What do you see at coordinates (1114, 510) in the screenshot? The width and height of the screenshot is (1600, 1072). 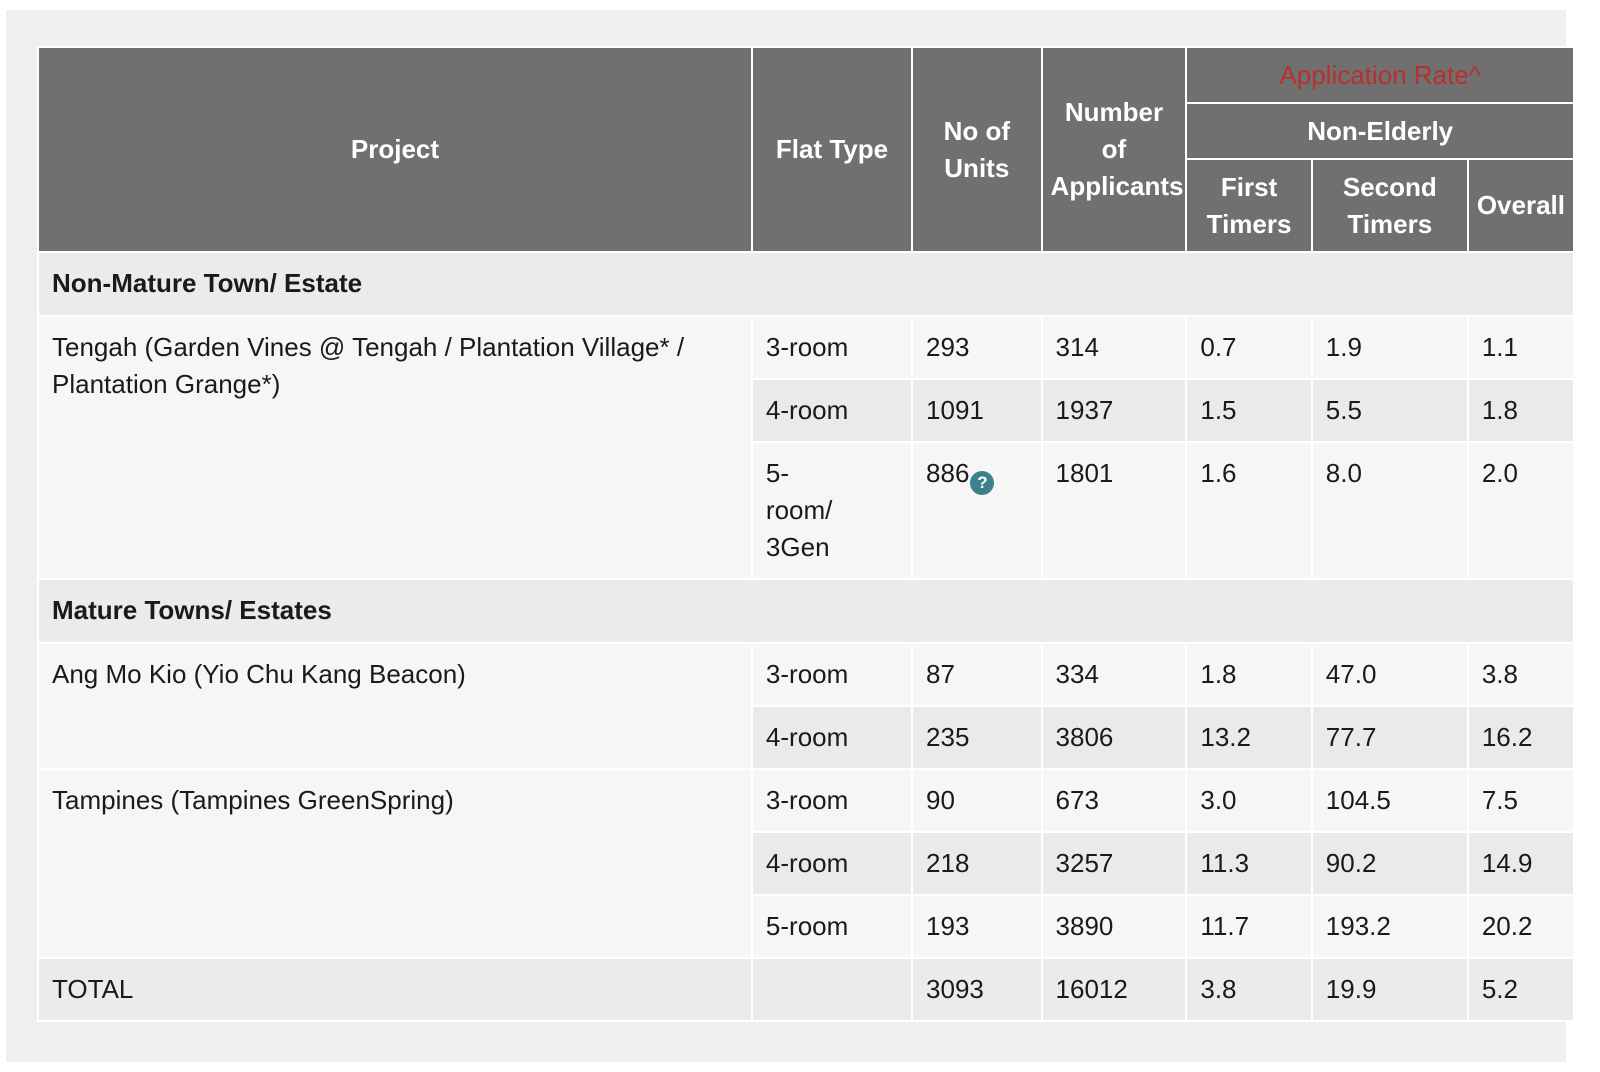 I see `applicants-cell: 1801` at bounding box center [1114, 510].